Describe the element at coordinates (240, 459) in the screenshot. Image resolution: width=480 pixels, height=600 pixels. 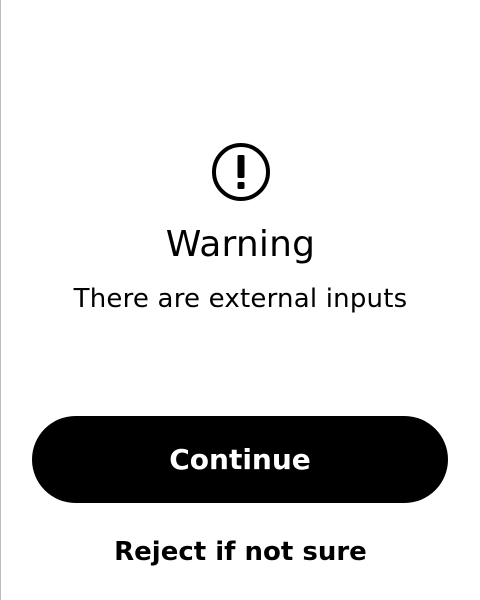
I see `continue-button: Continue` at that location.